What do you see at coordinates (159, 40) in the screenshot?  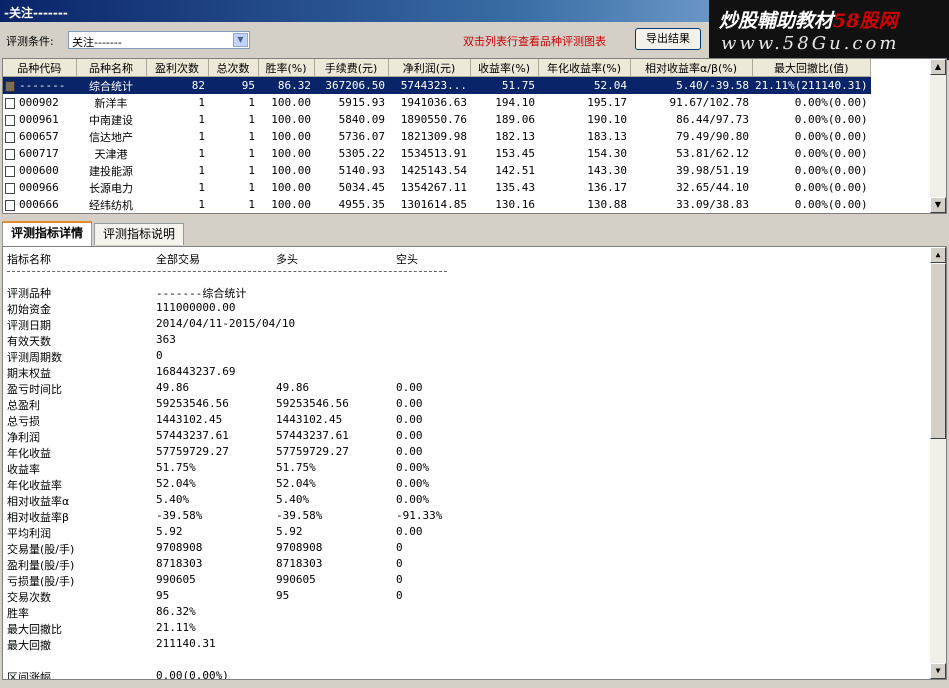 I see `condition-select: 关注------- ▼` at bounding box center [159, 40].